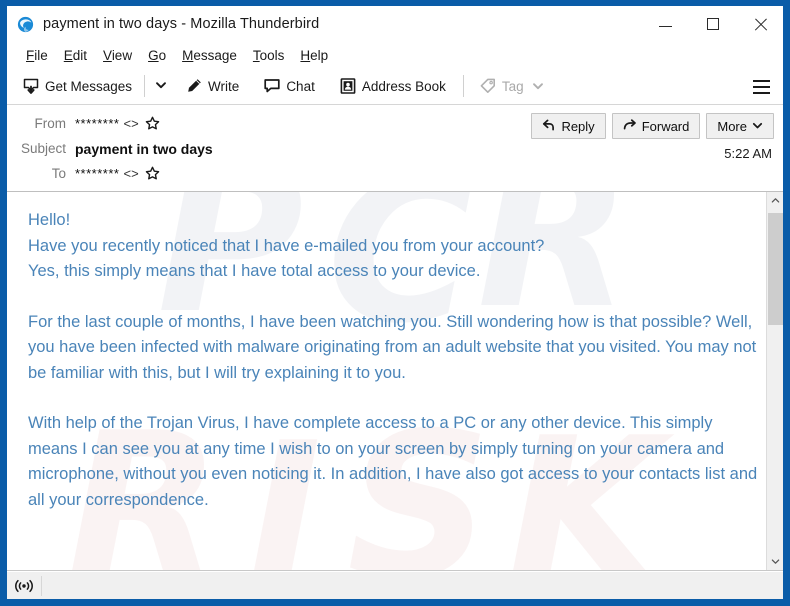 The image size is (790, 606). I want to click on network-activity-icon, so click(24, 585).